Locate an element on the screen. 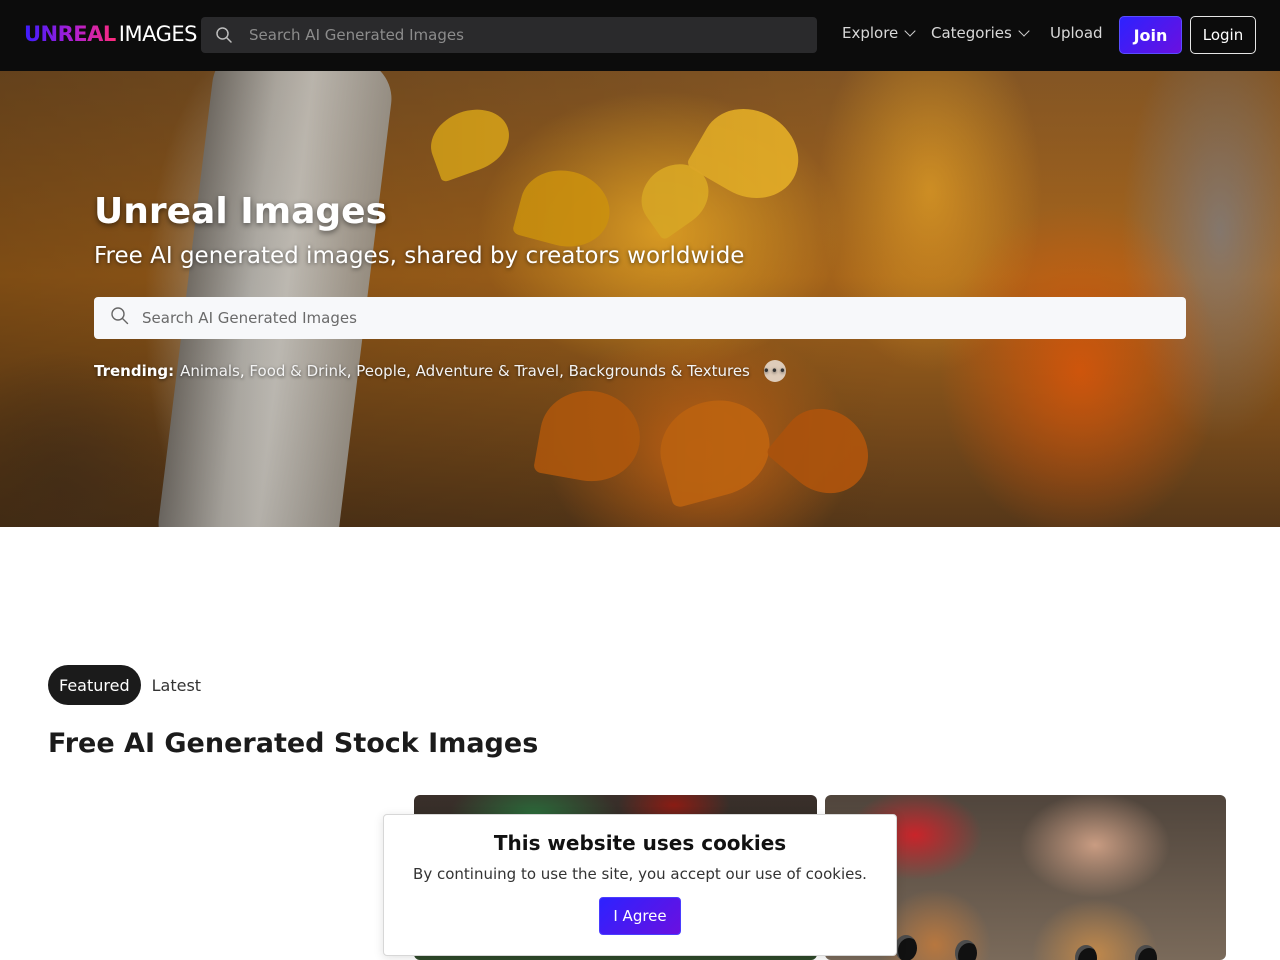  logo-text-light: IMAGES is located at coordinates (158, 34).